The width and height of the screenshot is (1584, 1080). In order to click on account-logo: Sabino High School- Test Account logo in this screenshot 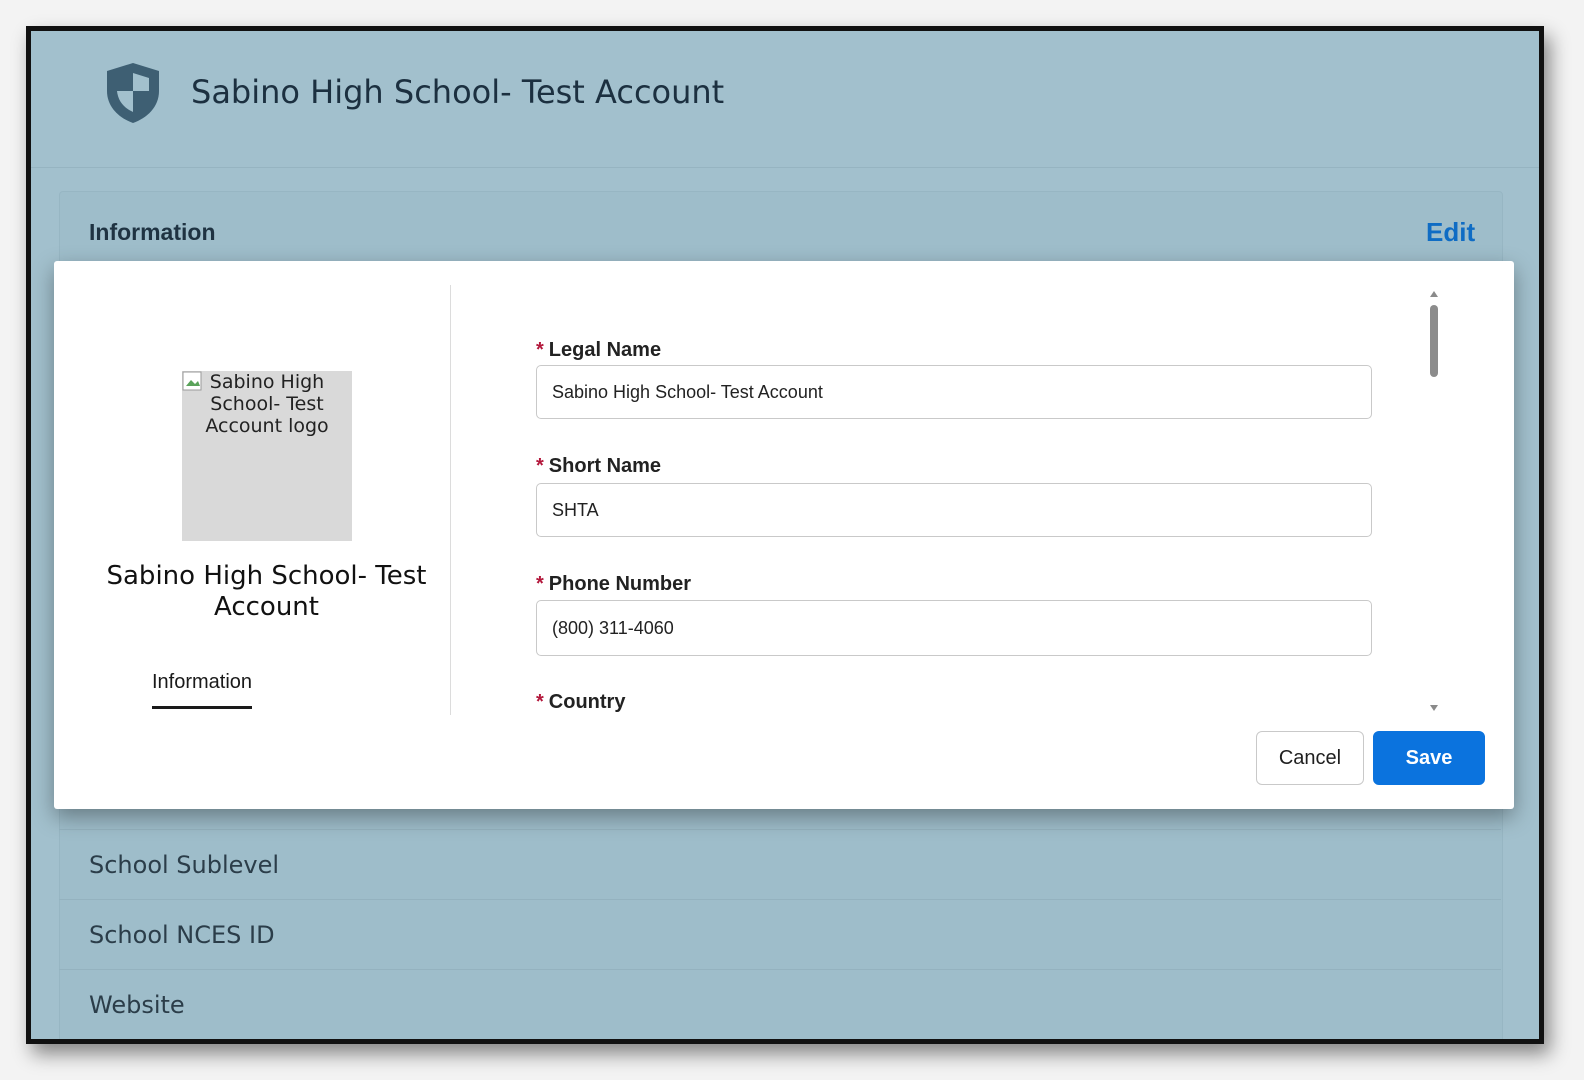, I will do `click(267, 456)`.